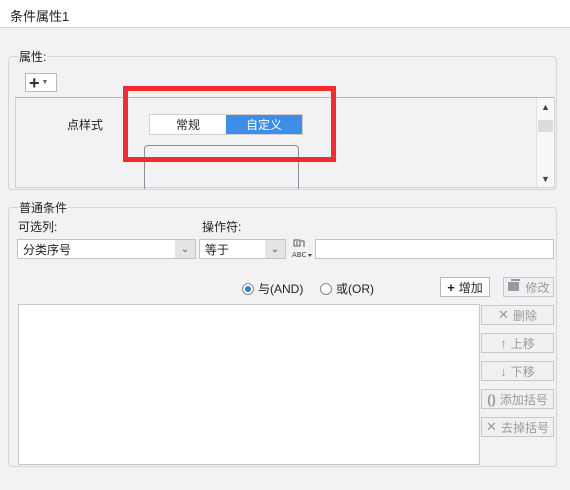  I want to click on move-down-button: ↓ 下移, so click(517, 371).